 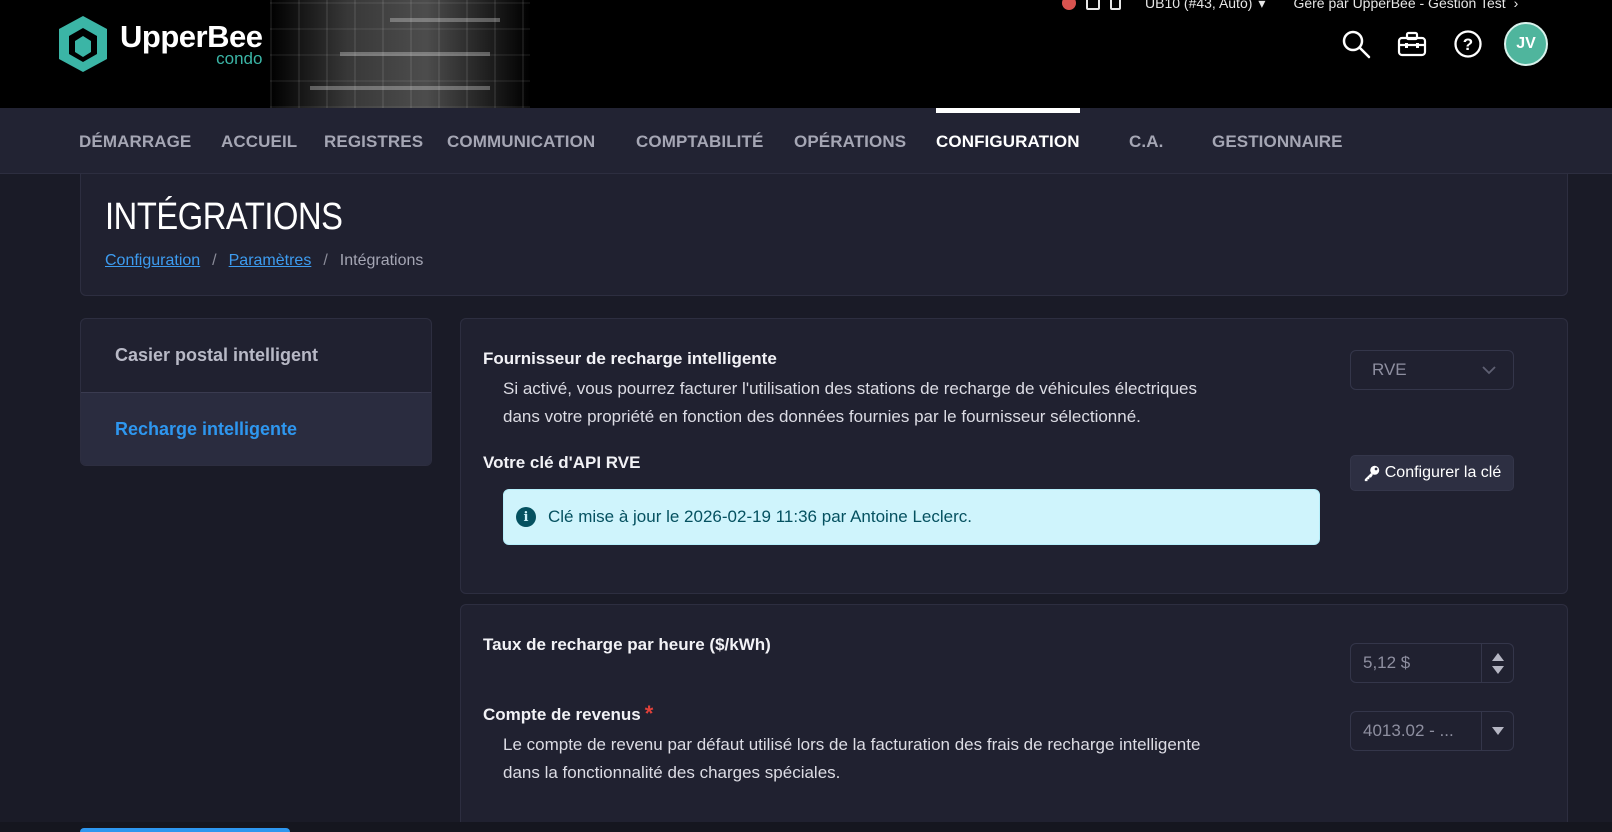 I want to click on configure-key-button: Configurer la clé, so click(x=1432, y=473).